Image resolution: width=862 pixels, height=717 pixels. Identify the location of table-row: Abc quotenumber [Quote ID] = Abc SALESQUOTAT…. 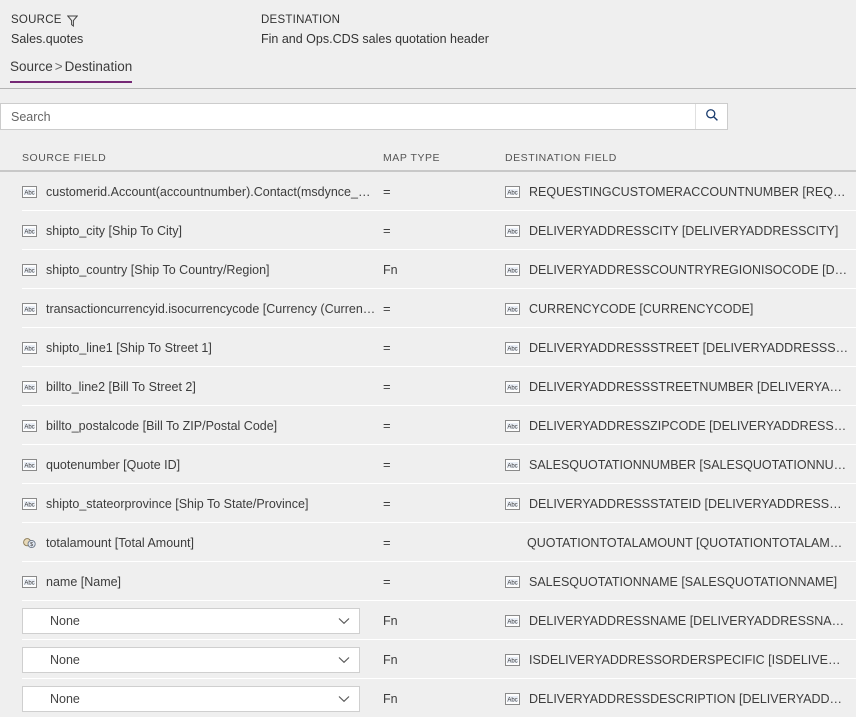
(428, 464).